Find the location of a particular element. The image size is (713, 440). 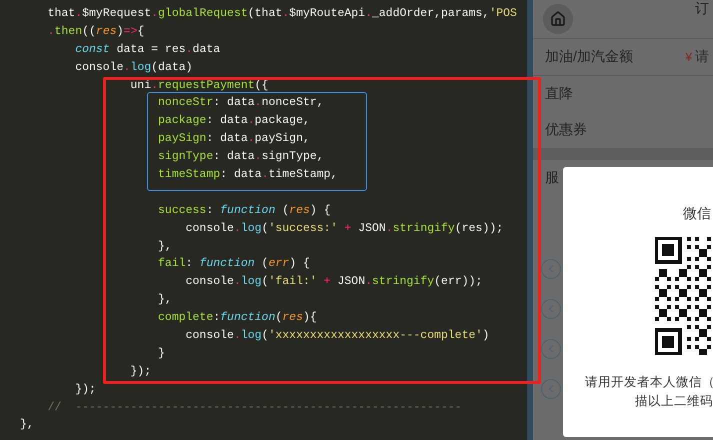

code-line: console.log(data) is located at coordinates (134, 68).